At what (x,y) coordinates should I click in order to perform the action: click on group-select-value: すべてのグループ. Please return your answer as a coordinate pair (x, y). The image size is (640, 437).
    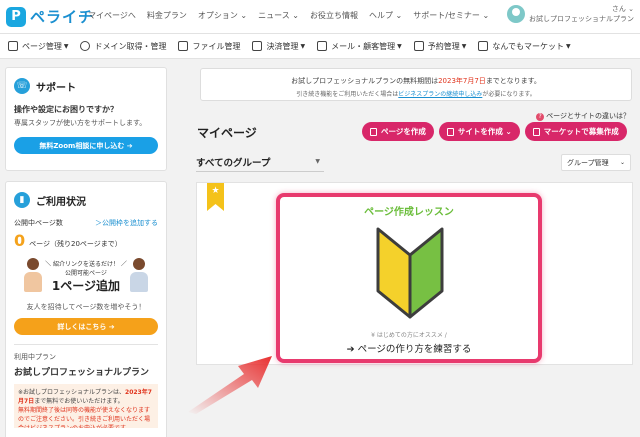
    Looking at the image, I should click on (233, 163).